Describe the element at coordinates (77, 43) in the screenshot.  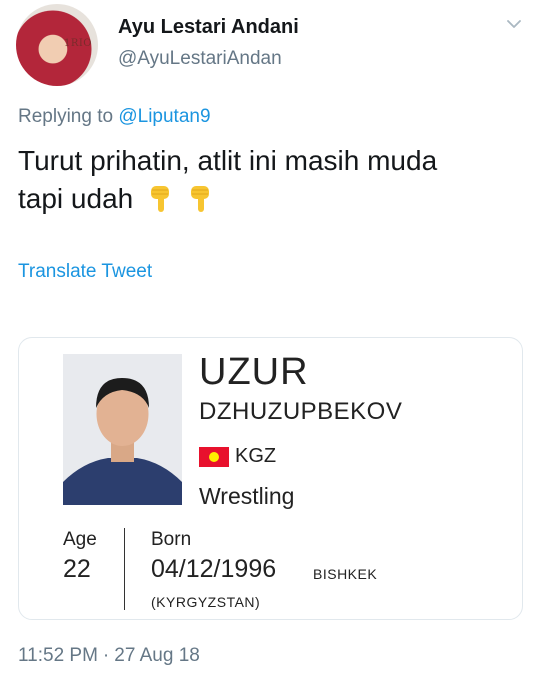
I see `avatar-tag-text: 1RIO` at that location.